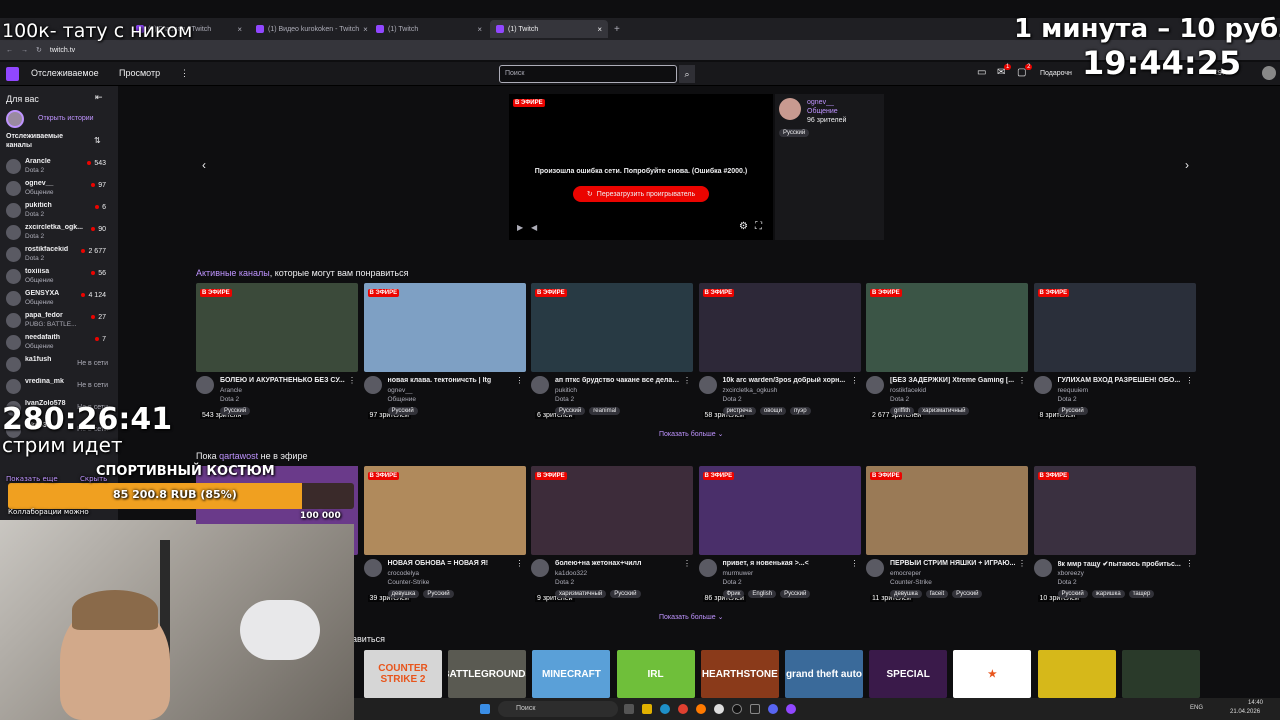 This screenshot has width=1280, height=720. What do you see at coordinates (59, 299) in the screenshot?
I see `sidebar-channel: GENSYXA Общение 4 124` at bounding box center [59, 299].